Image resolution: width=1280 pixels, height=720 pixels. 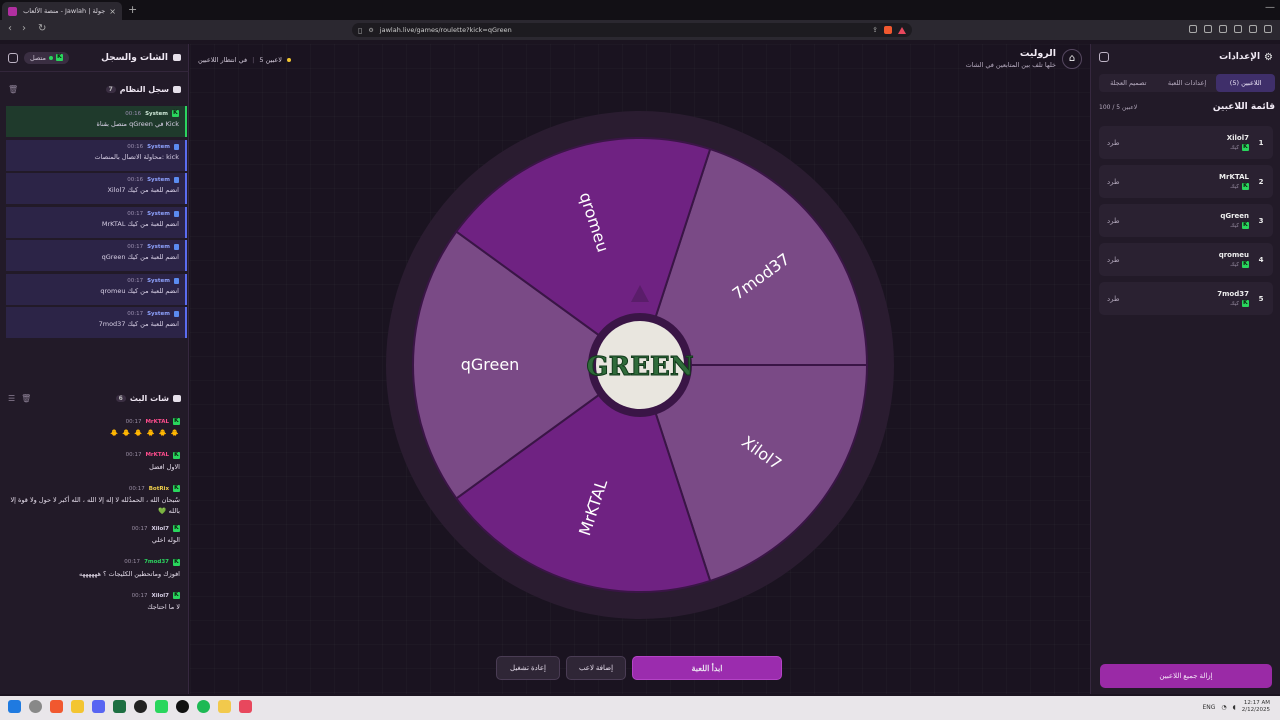 I want to click on status-dot-icon, so click(x=288, y=60).